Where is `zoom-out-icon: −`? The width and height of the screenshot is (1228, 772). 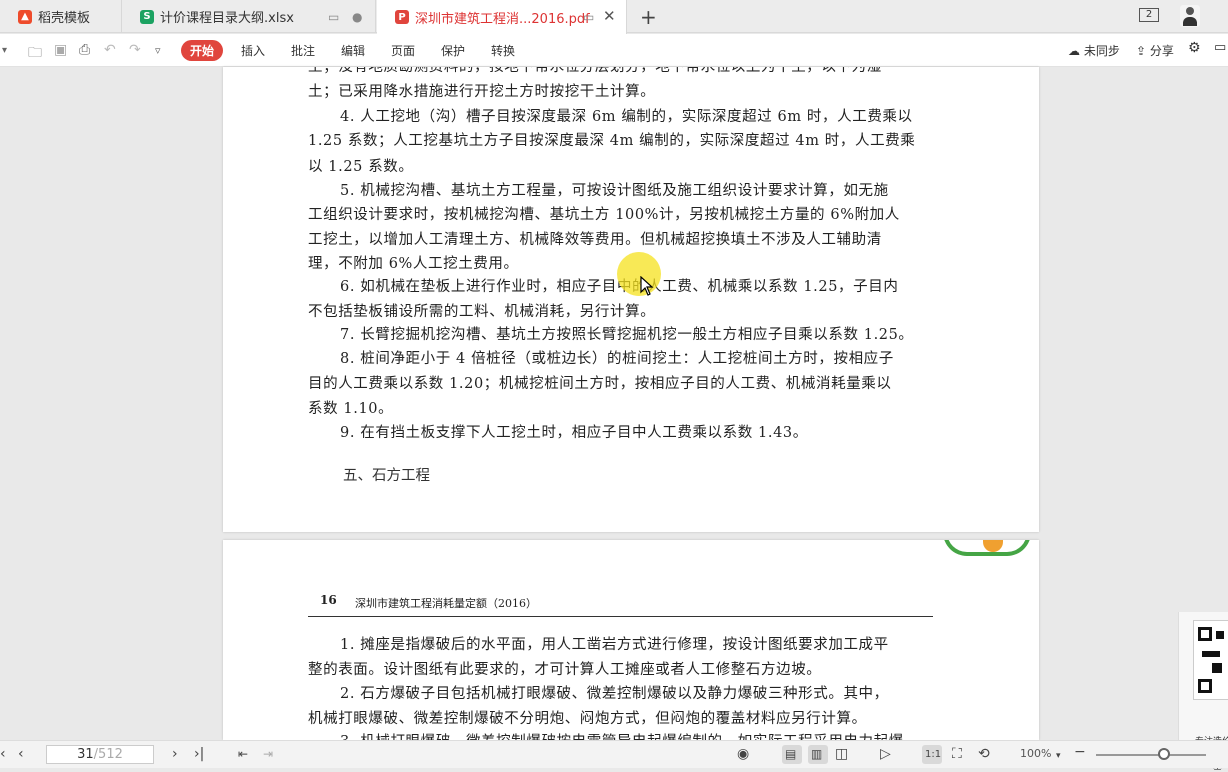
zoom-out-icon: − is located at coordinates (1080, 752).